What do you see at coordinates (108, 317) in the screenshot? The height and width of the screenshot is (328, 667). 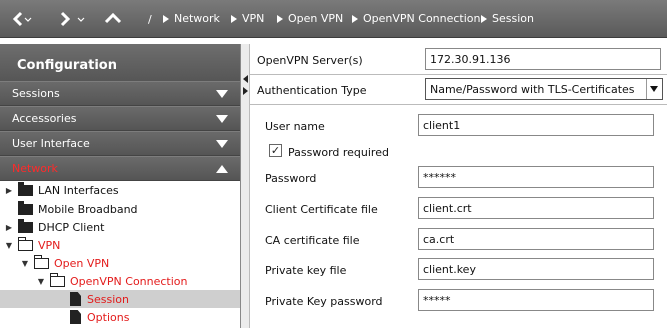 I see `tree-label: Options` at bounding box center [108, 317].